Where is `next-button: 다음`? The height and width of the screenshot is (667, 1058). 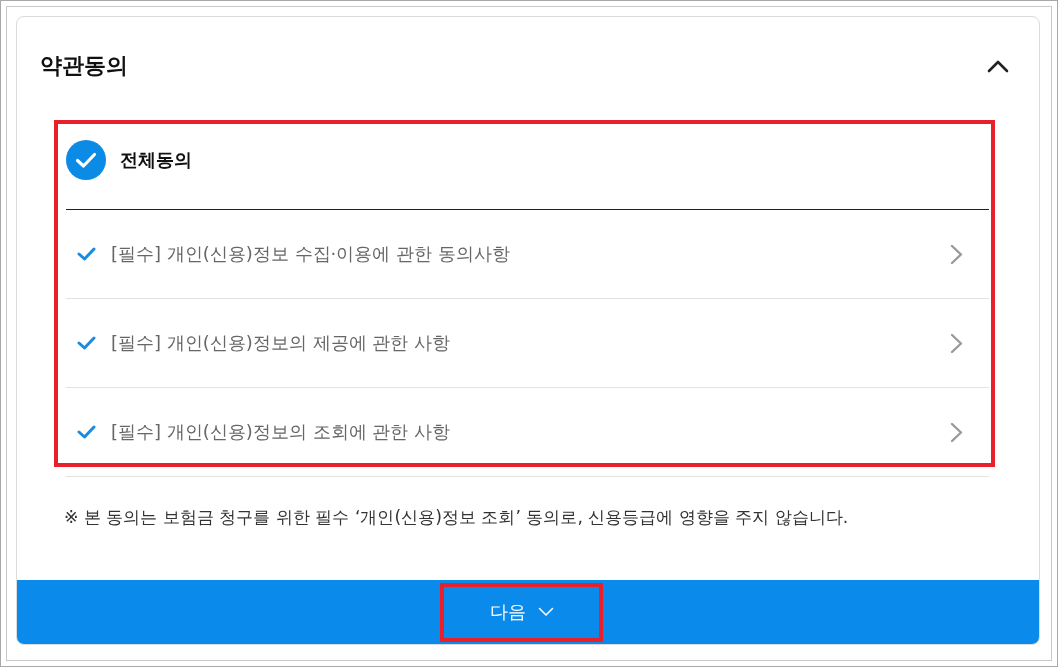 next-button: 다음 is located at coordinates (521, 612).